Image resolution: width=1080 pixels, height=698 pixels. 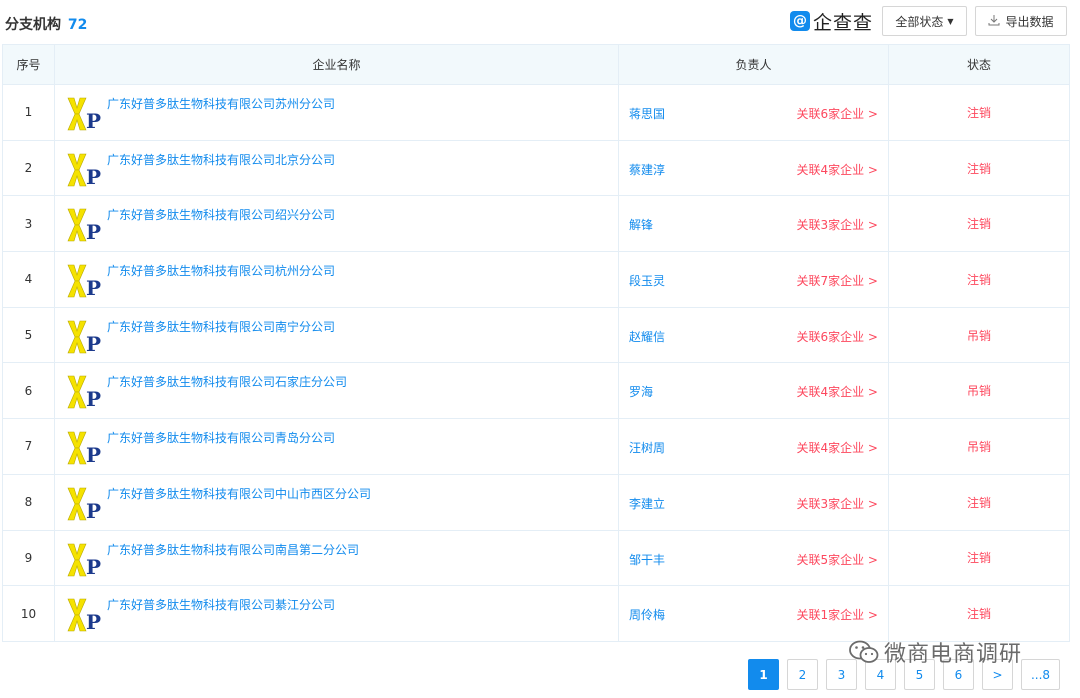 What do you see at coordinates (221, 437) in the screenshot?
I see `company-name-link: 广东好普多肽生物科技有限公司青岛分公司` at bounding box center [221, 437].